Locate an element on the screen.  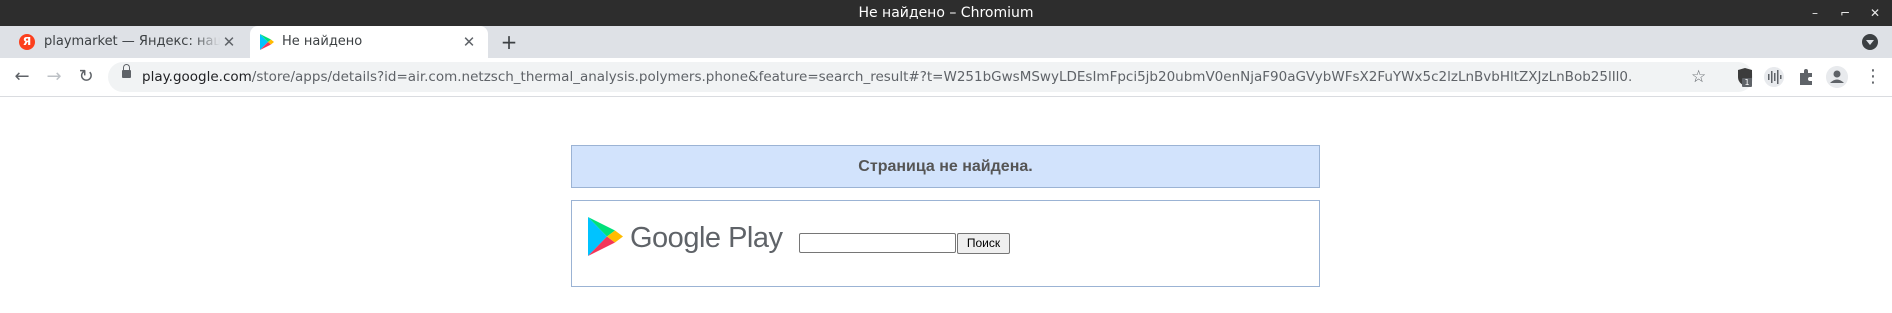
page-not-found-banner: Страница не найдена. is located at coordinates (945, 166).